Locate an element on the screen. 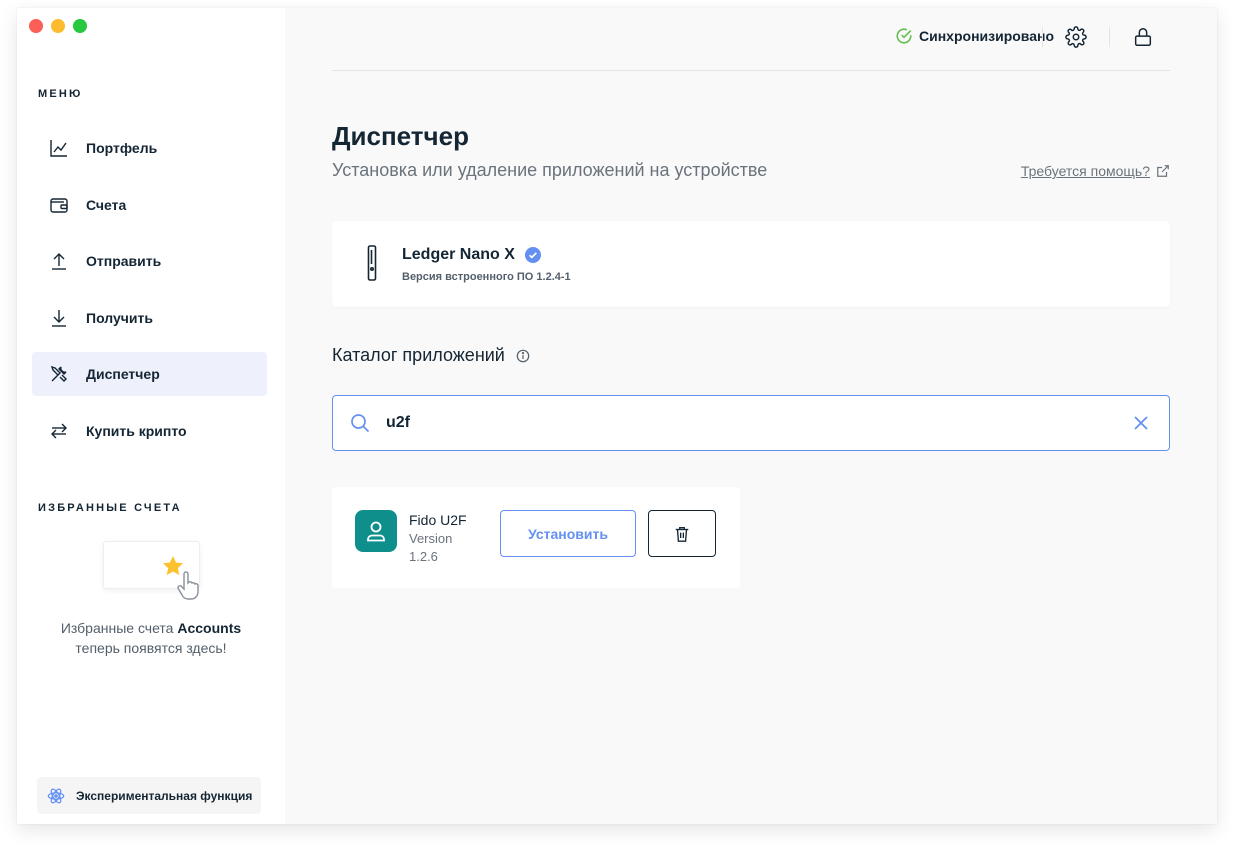  nano-device-icon is located at coordinates (372, 263).